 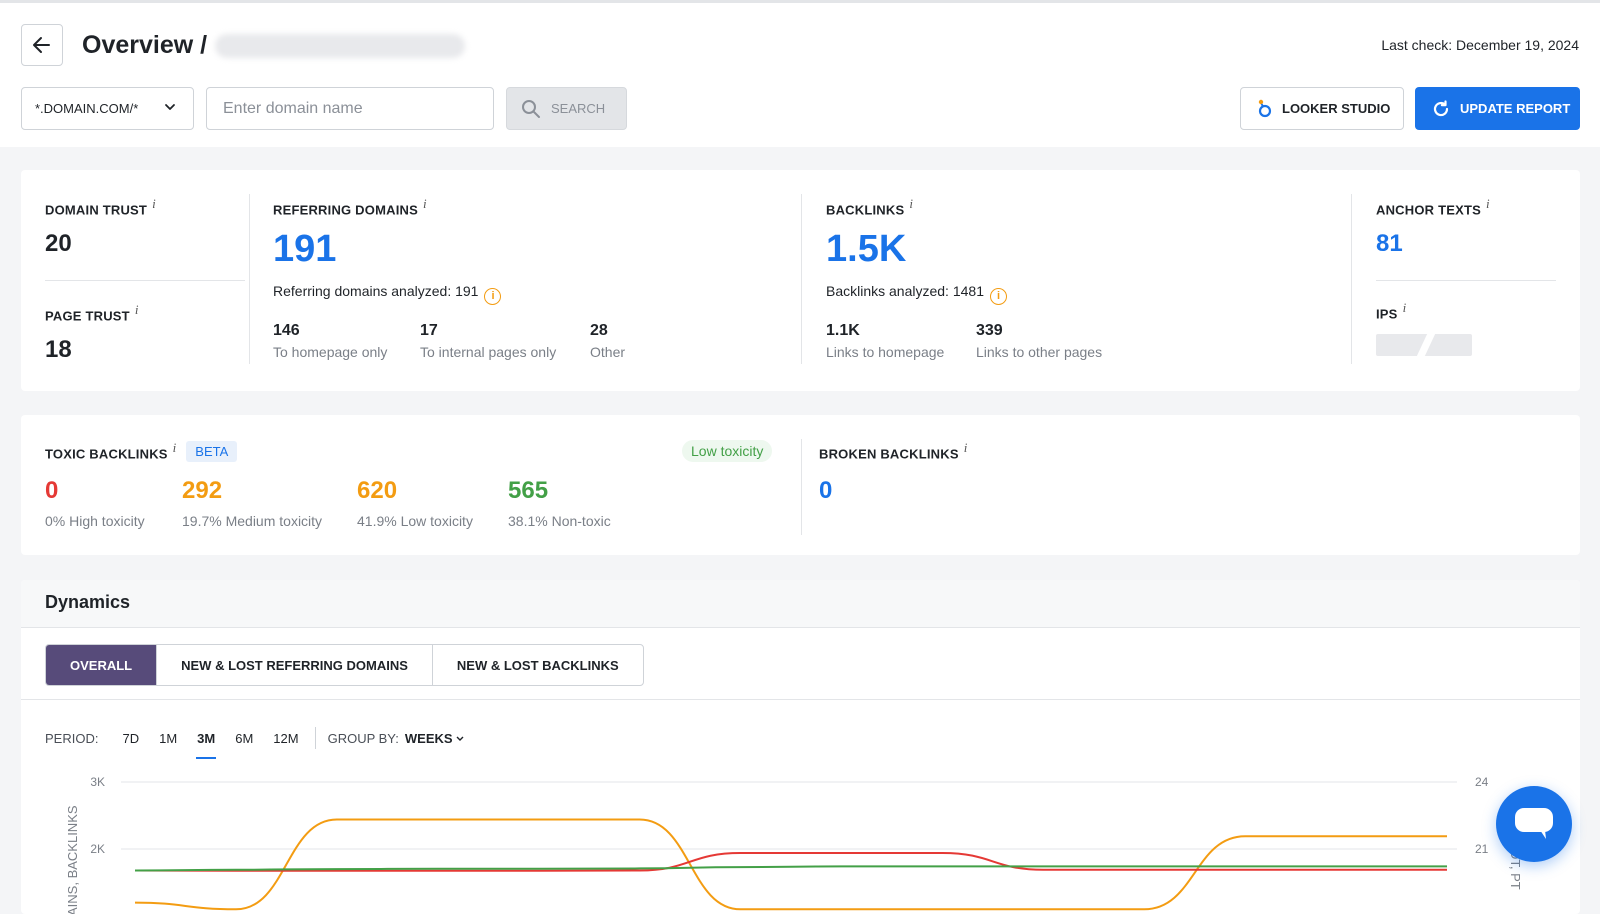 I want to click on broken-backlinks-value: 0, so click(x=825, y=491).